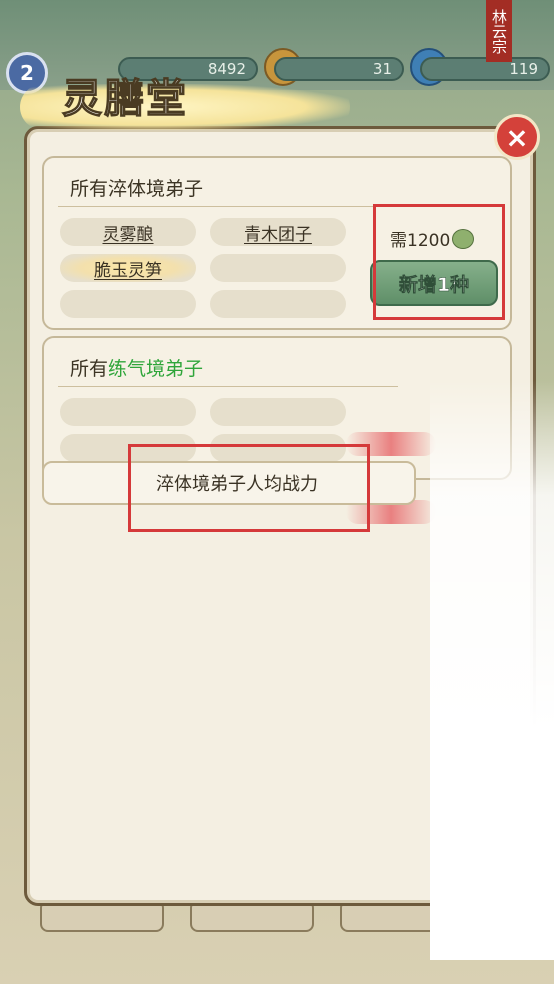 The image size is (554, 984). Describe the element at coordinates (523, 69) in the screenshot. I see `resource-value-3: 119` at that location.